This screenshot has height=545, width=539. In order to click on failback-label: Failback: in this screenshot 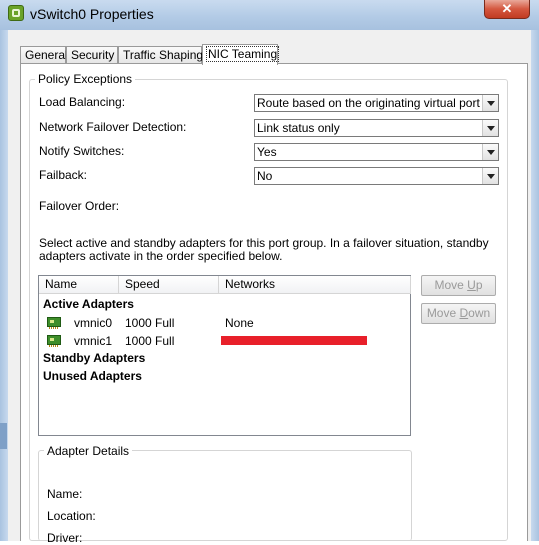, I will do `click(63, 175)`.